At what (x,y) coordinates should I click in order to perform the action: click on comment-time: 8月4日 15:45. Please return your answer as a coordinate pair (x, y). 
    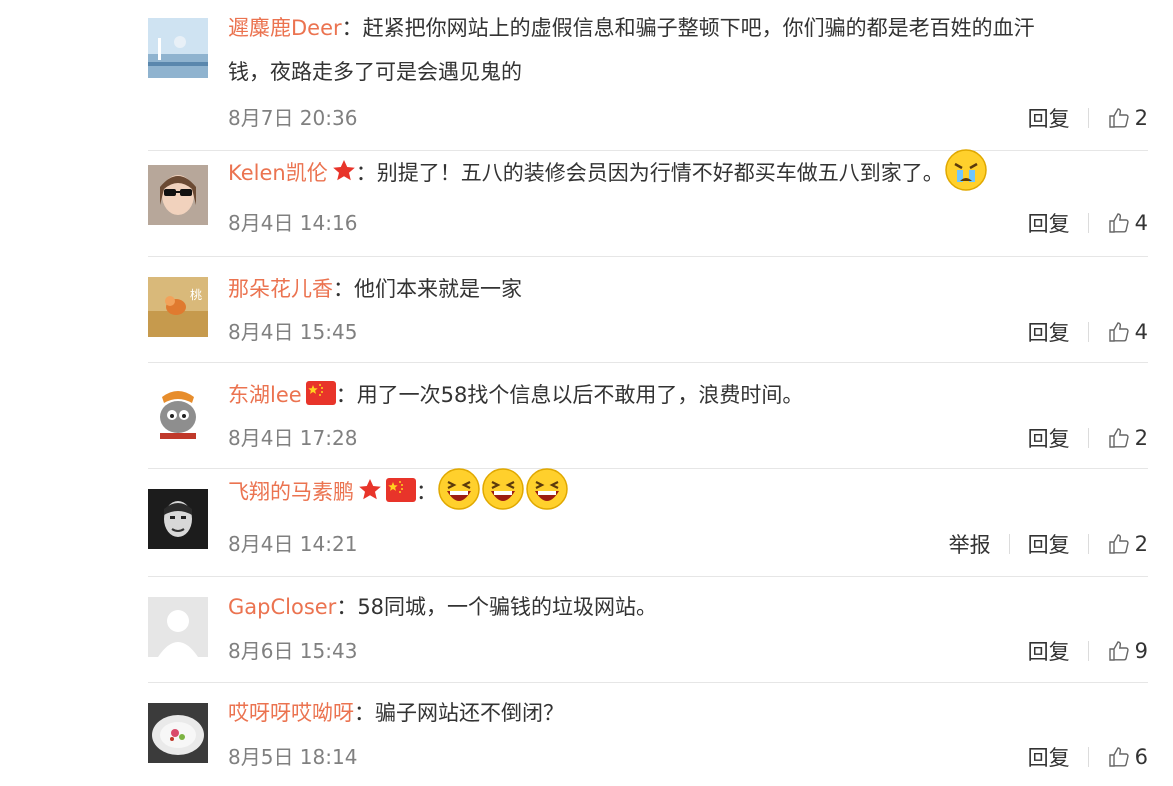
    Looking at the image, I should click on (293, 332).